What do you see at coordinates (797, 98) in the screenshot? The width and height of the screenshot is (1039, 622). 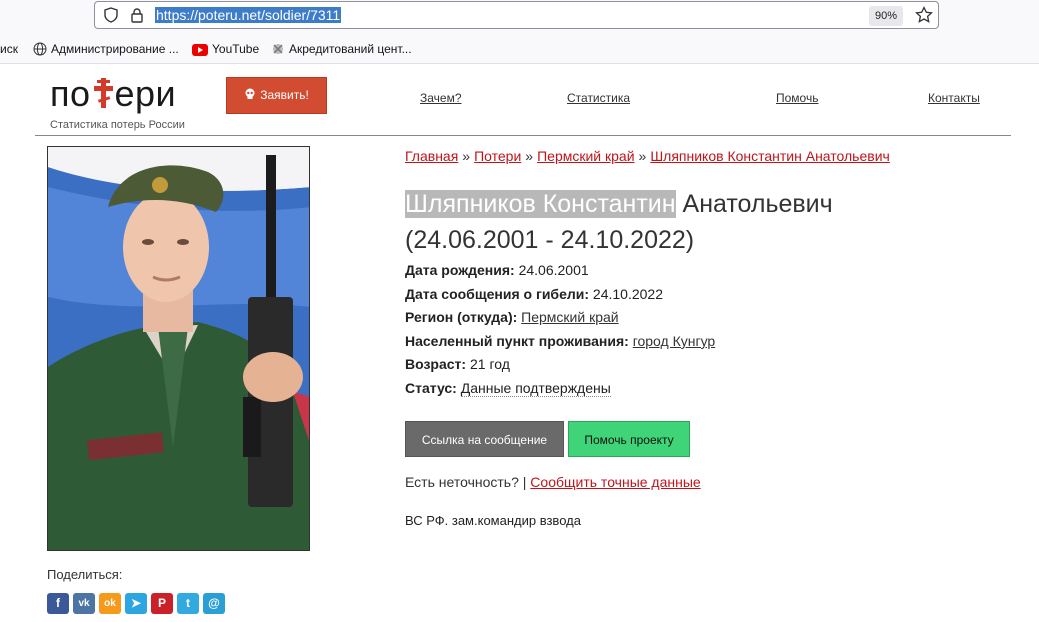 I see `nav-help: Помочь` at bounding box center [797, 98].